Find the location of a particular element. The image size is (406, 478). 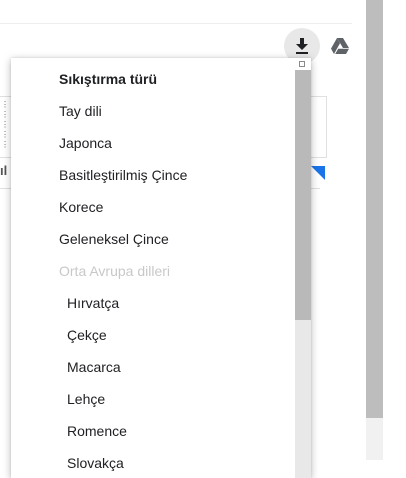

menu-item-geleneksel-cince: Geleneksel Çince is located at coordinates (161, 239).